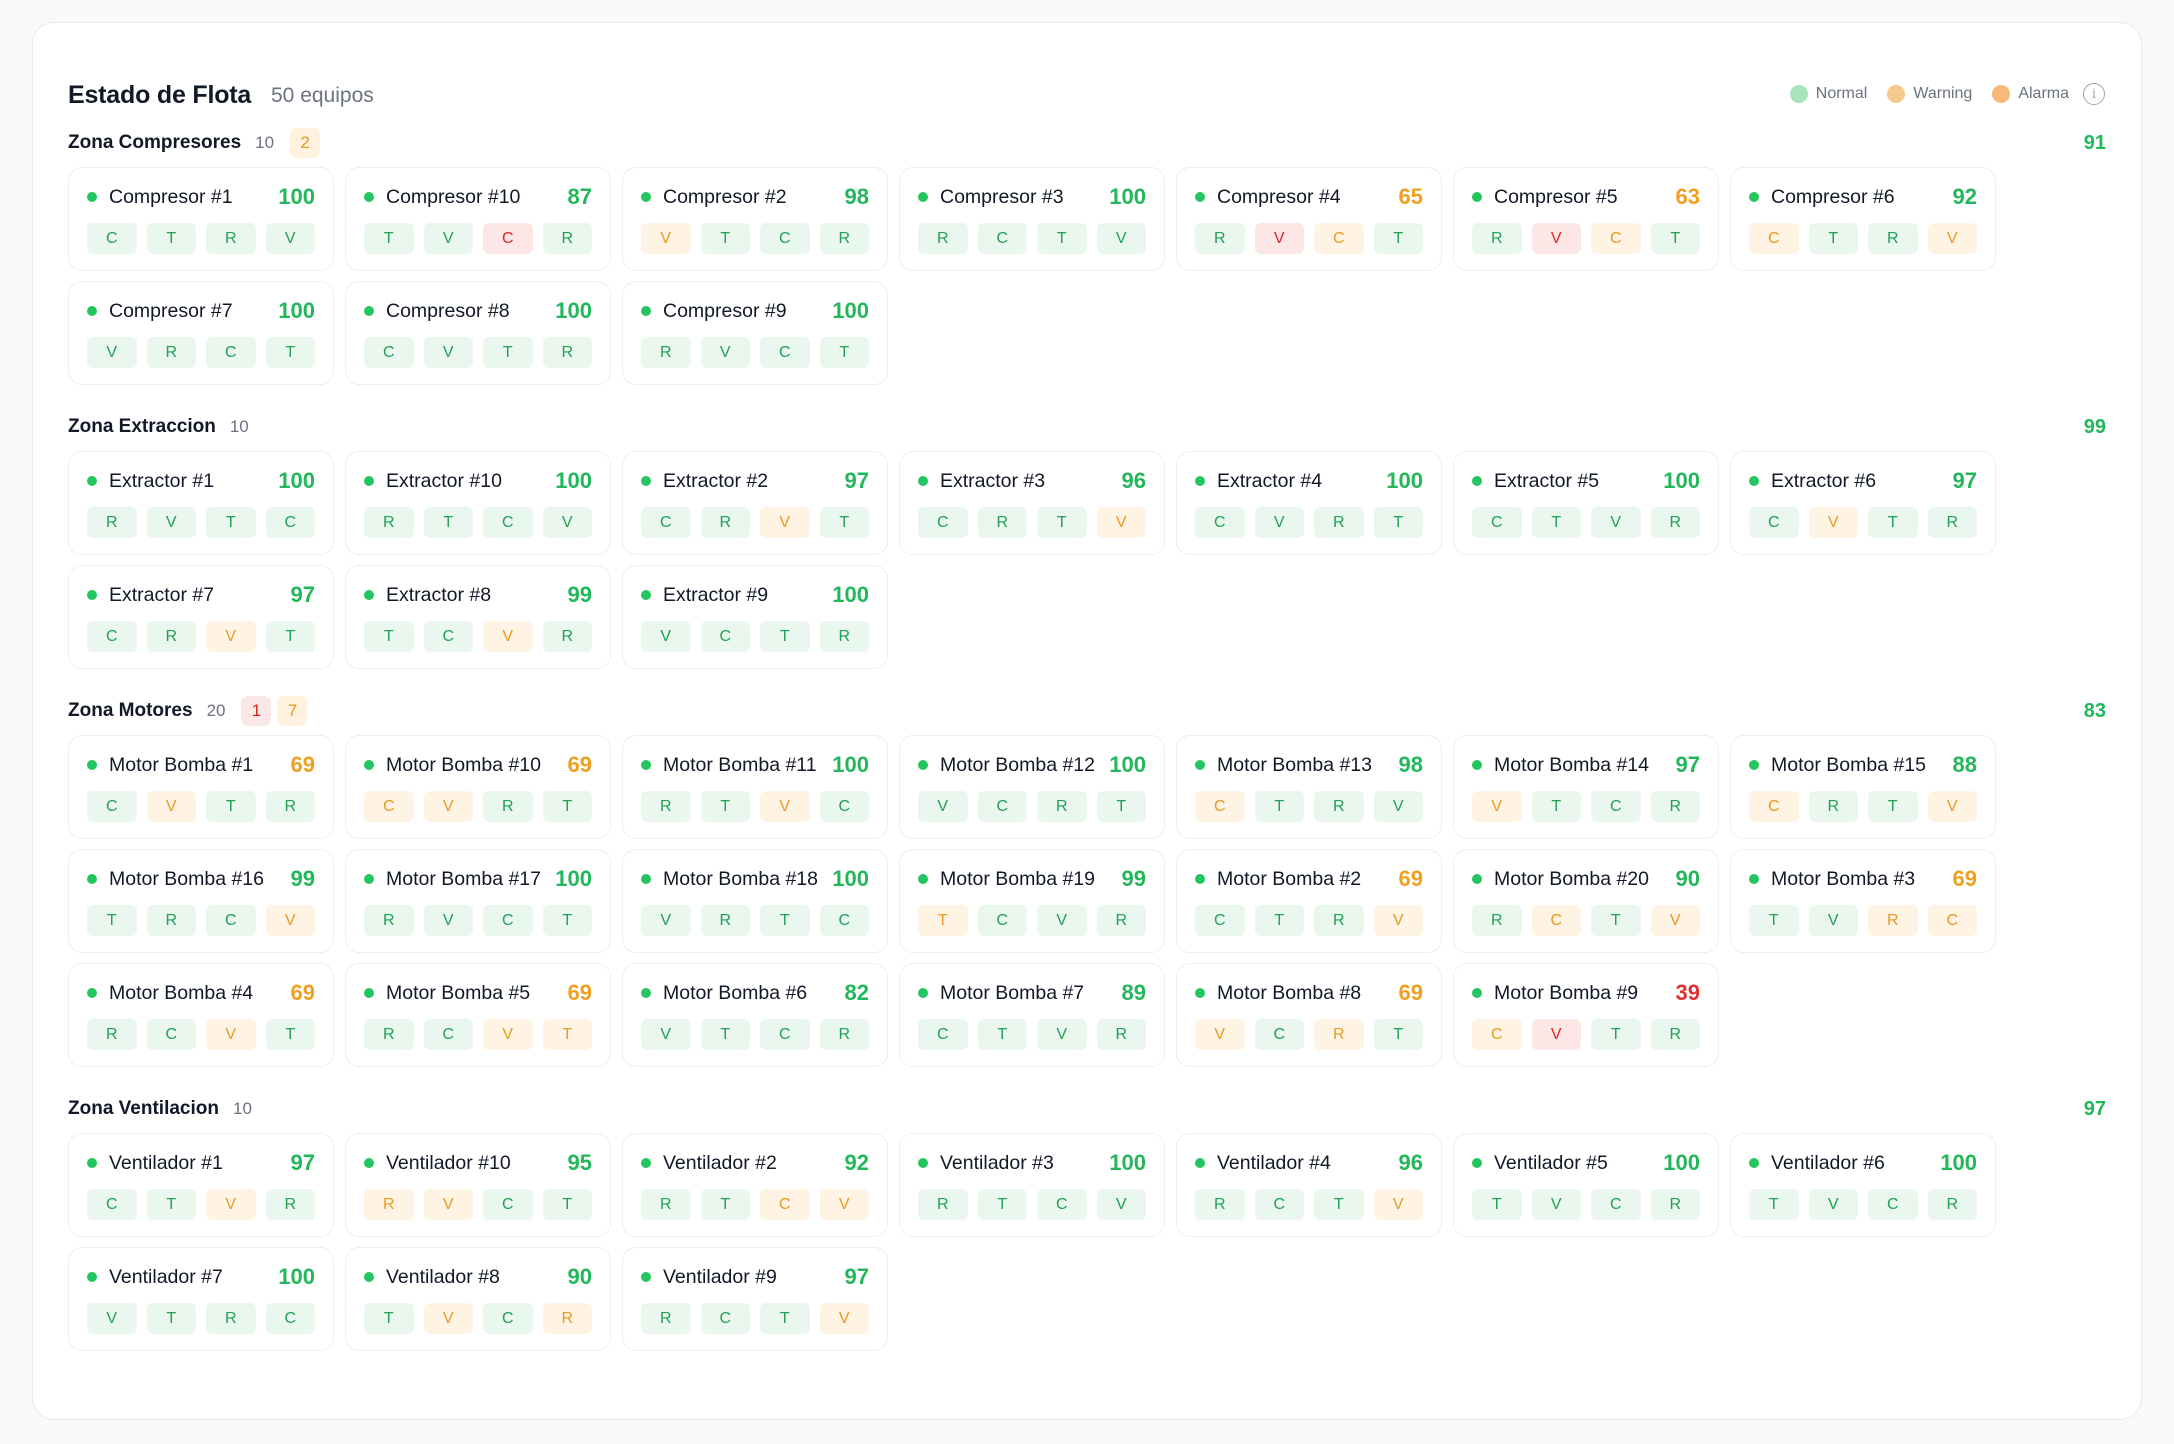 The height and width of the screenshot is (1444, 2174). Describe the element at coordinates (478, 333) in the screenshot. I see `equipment-card: Compresor #8 100 C V T R` at that location.